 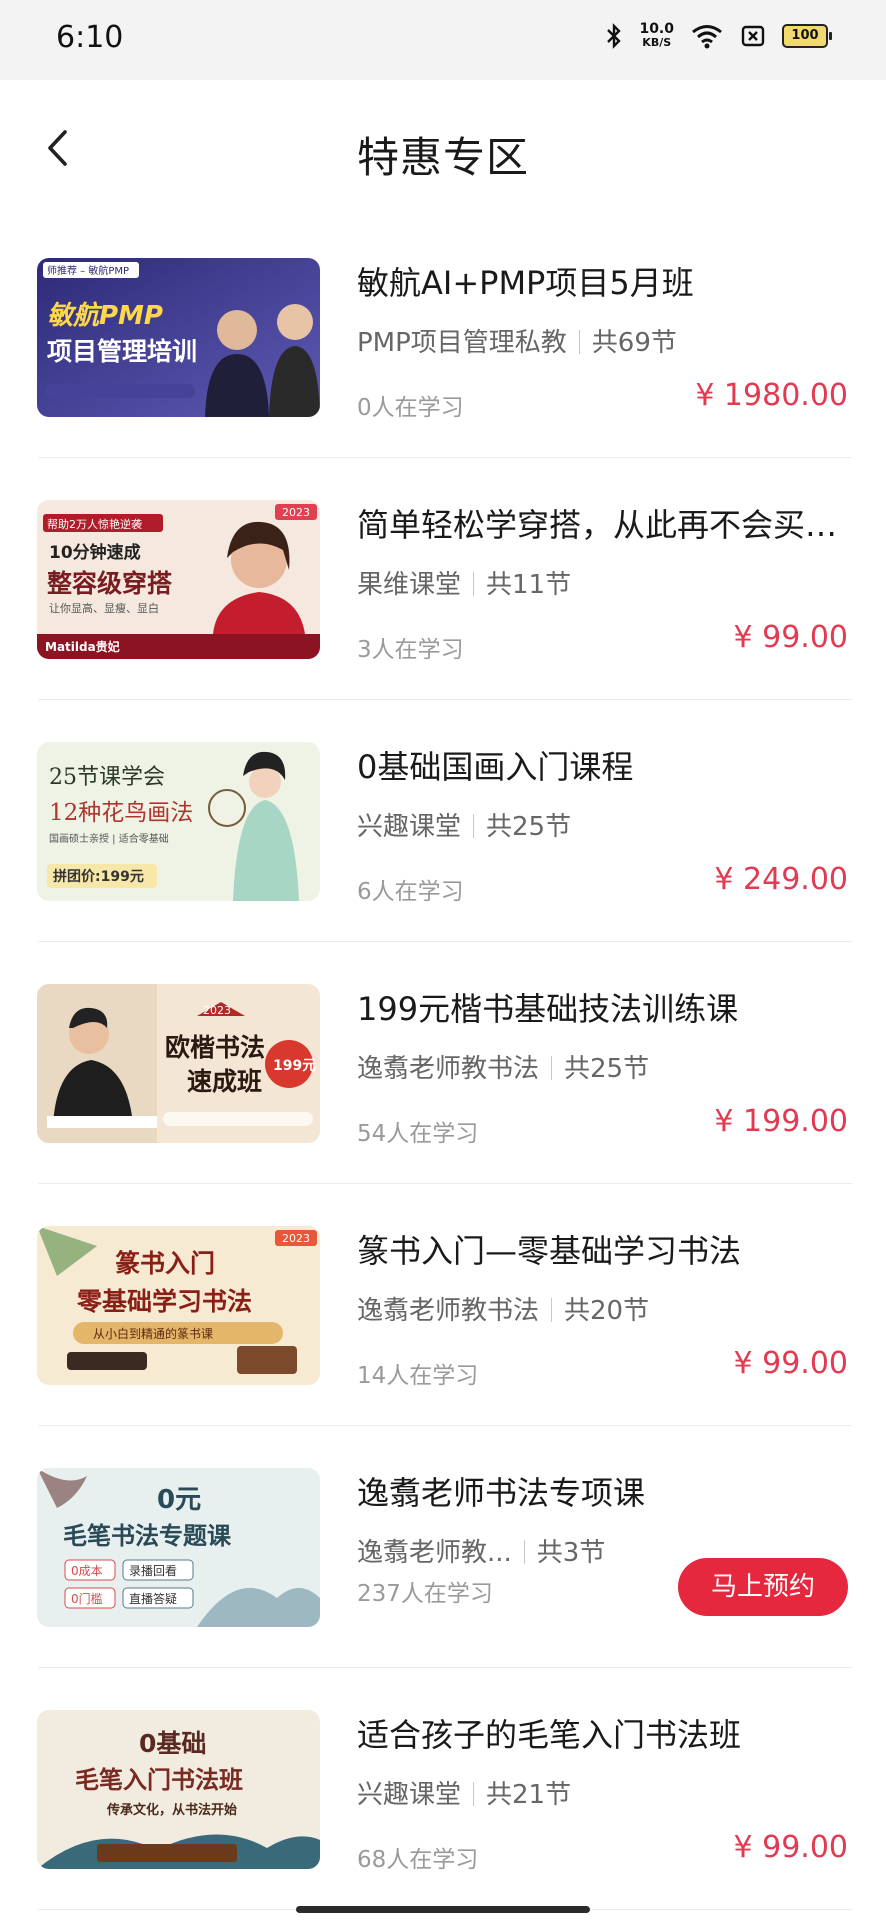 I want to click on course-title: 0基础国画入门课程, so click(x=495, y=767).